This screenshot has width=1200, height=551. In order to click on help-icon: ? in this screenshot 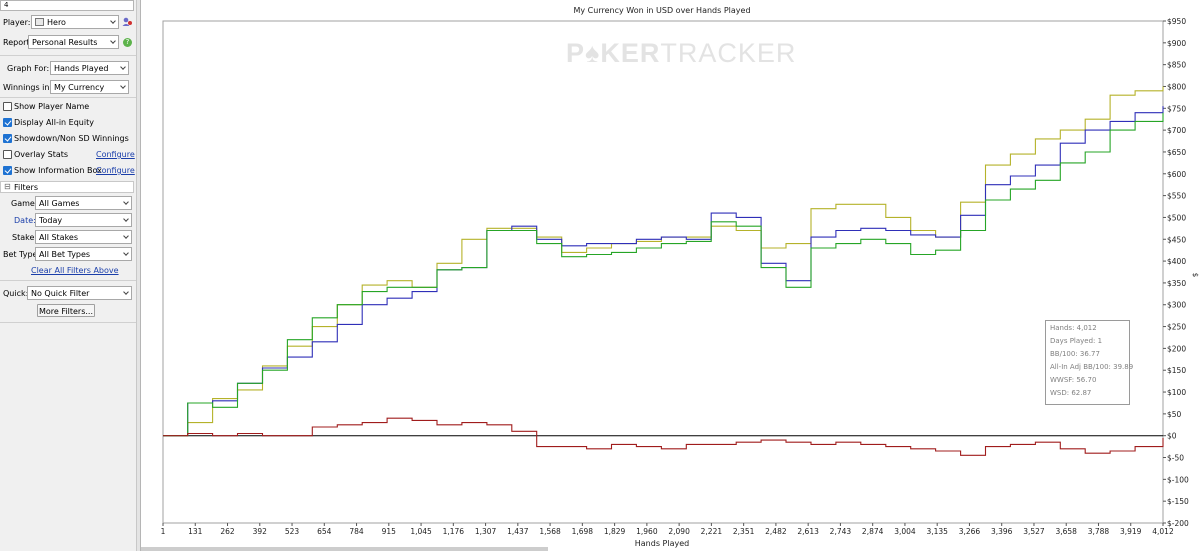, I will do `click(127, 42)`.